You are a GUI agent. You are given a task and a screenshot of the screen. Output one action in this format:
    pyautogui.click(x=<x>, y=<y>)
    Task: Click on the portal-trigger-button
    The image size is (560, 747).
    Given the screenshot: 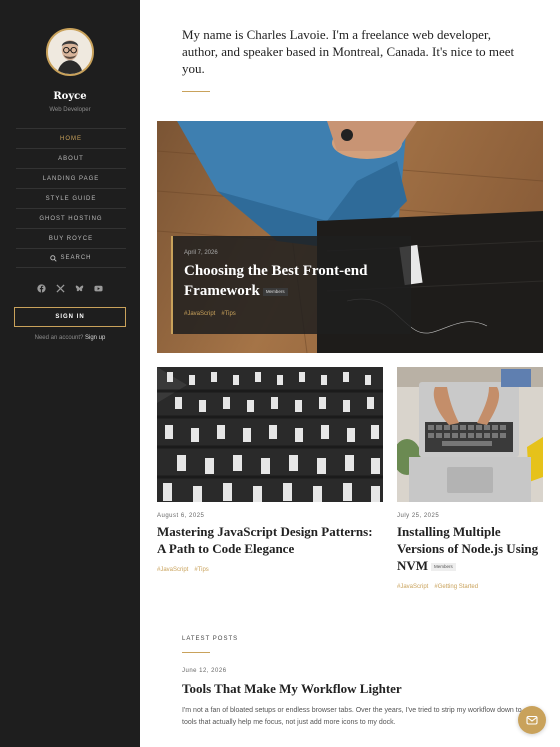 What is the action you would take?
    pyautogui.click(x=532, y=720)
    